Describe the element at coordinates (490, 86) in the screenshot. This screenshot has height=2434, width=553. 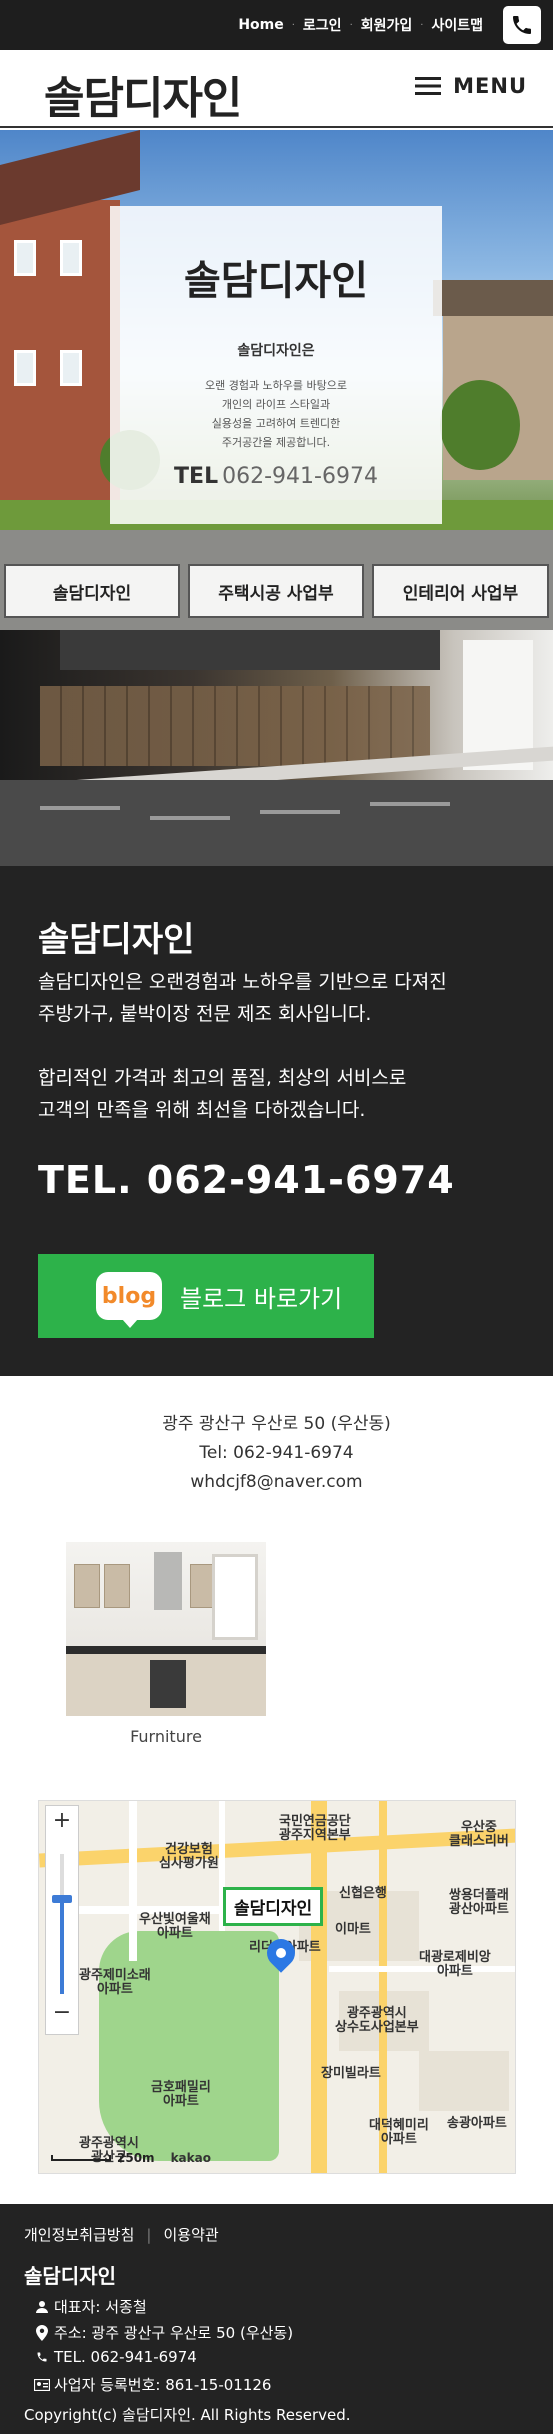
I see `menu-label: MENU` at that location.